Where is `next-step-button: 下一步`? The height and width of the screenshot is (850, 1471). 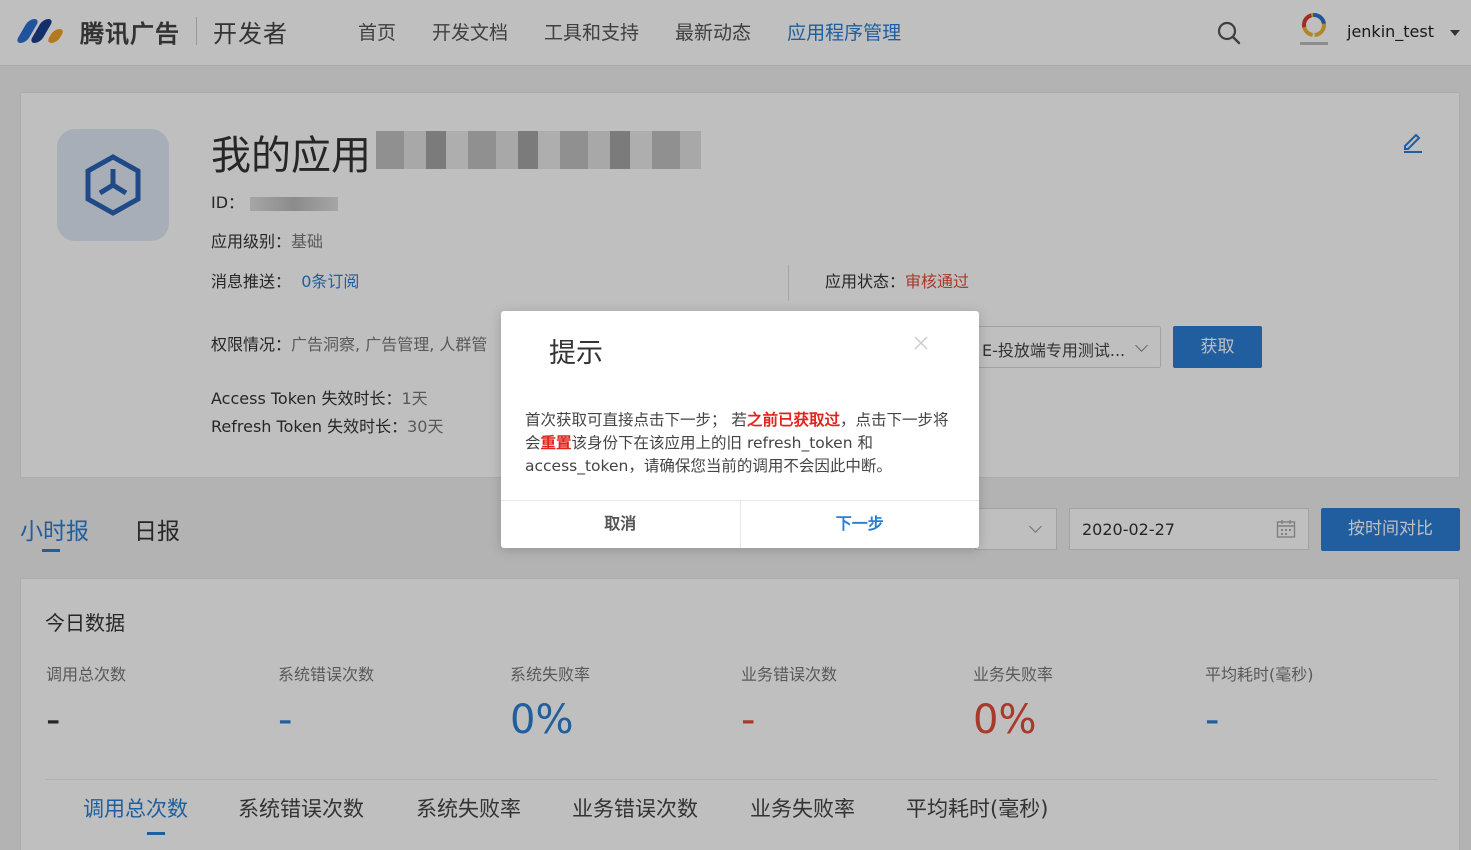 next-step-button: 下一步 is located at coordinates (860, 524).